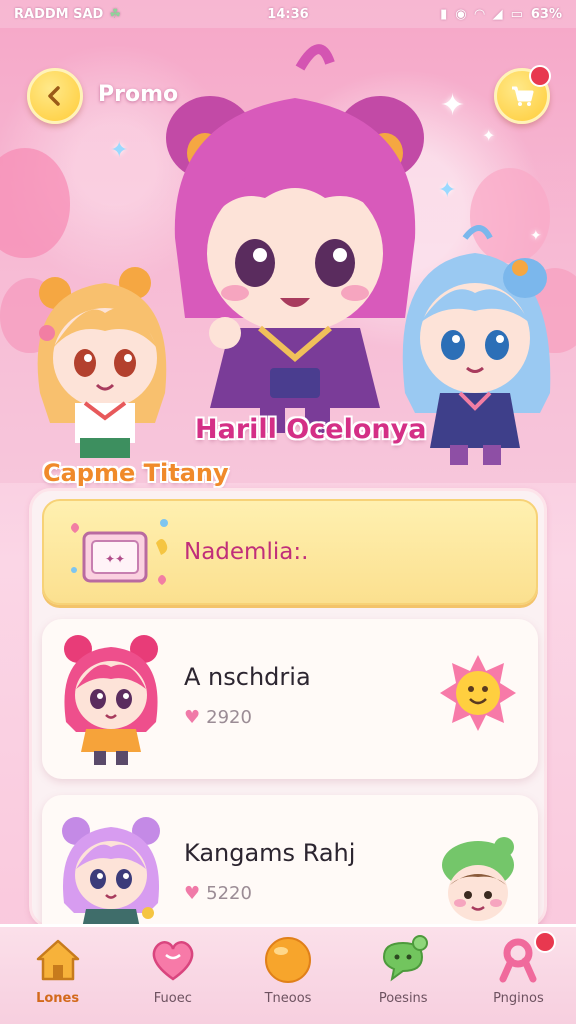 The height and width of the screenshot is (1024, 576). Describe the element at coordinates (479, 14) in the screenshot. I see `wifi-icon: ◠` at that location.